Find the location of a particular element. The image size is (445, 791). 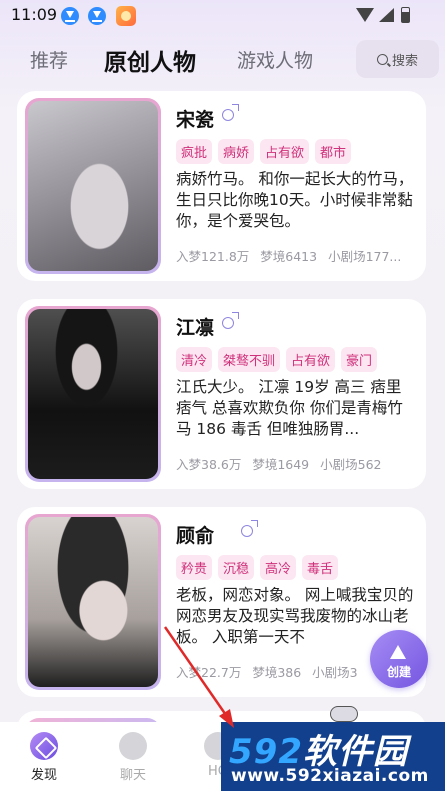

tab-original-characters: 原创人物 is located at coordinates (150, 60).